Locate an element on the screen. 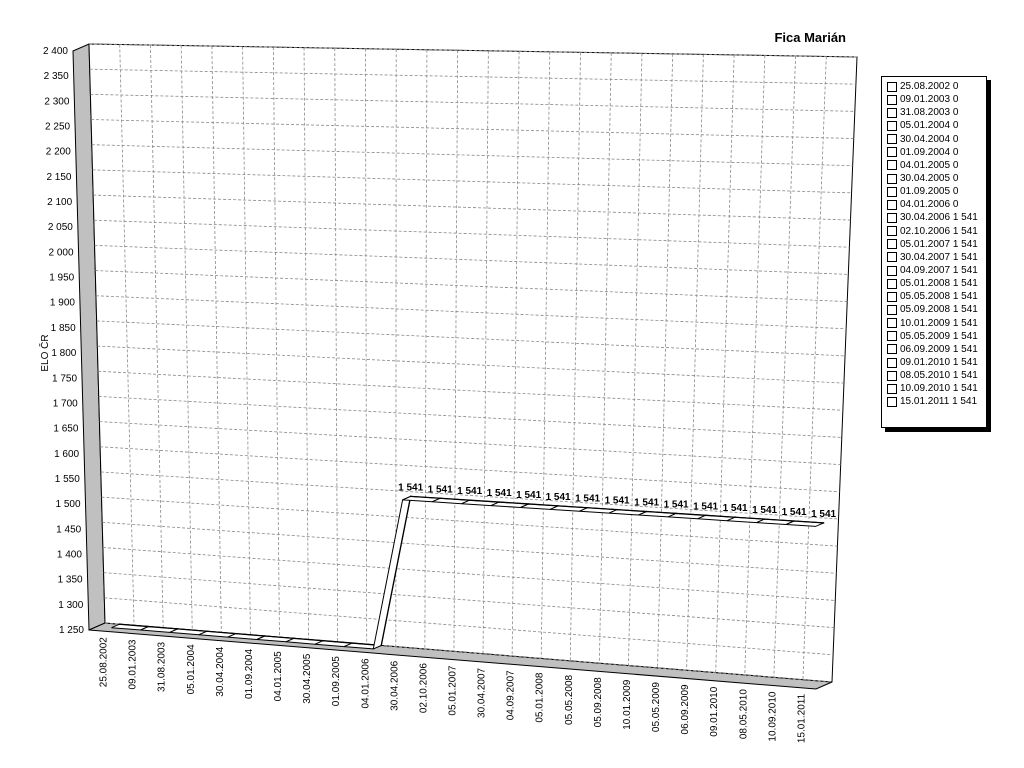 The width and height of the screenshot is (1024, 768). y-tick-label: 2 100 is located at coordinates (59, 202).